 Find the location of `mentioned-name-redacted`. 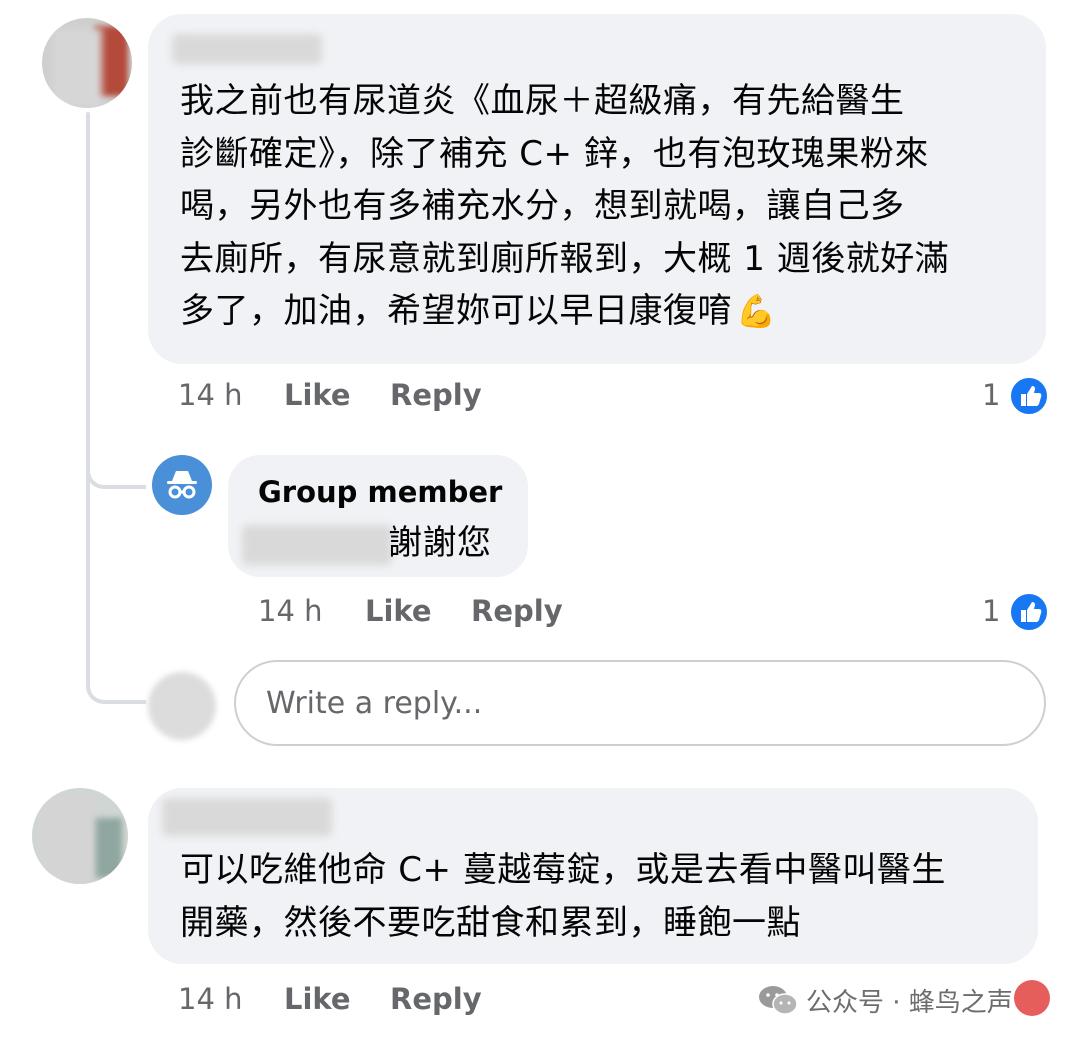

mentioned-name-redacted is located at coordinates (317, 545).